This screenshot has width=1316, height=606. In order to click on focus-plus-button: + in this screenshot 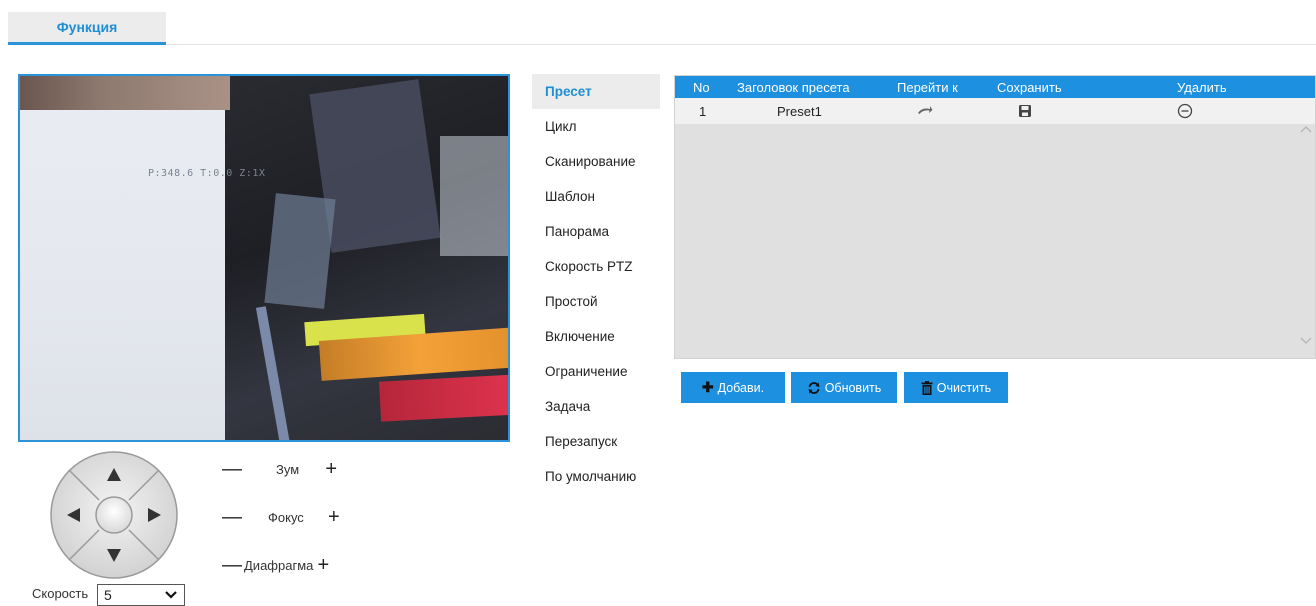, I will do `click(334, 517)`.